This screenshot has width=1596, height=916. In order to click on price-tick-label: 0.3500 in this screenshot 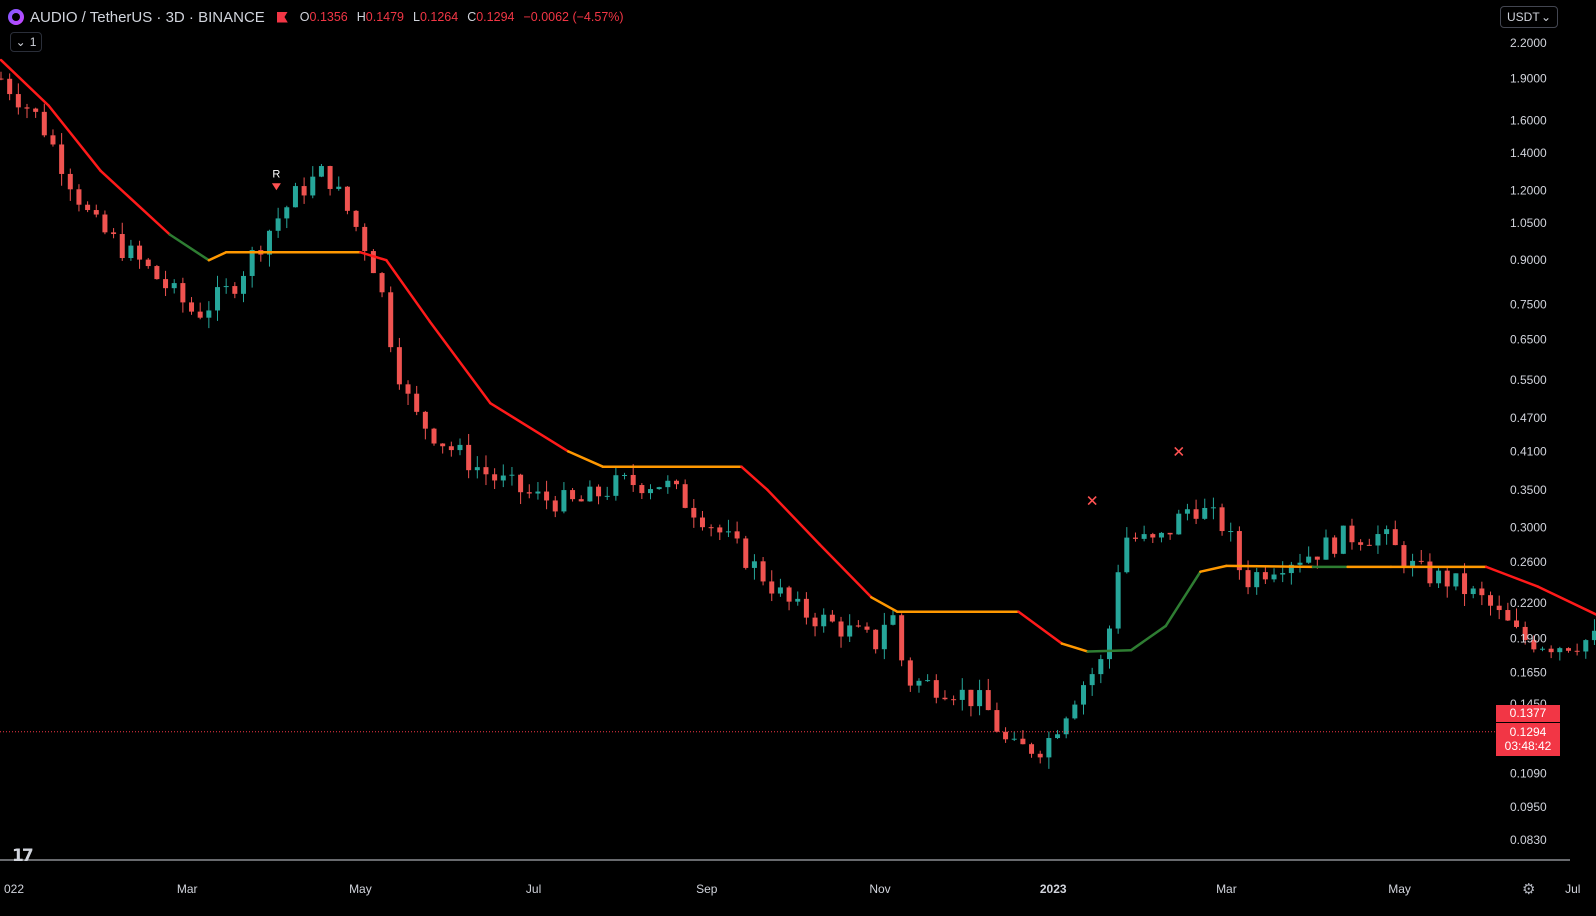, I will do `click(1528, 490)`.